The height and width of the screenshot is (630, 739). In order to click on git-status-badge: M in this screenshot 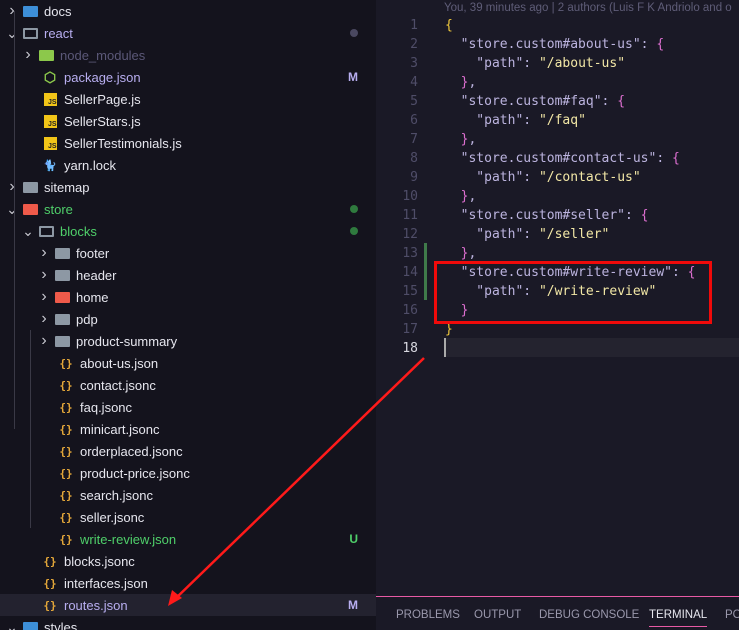, I will do `click(353, 605)`.